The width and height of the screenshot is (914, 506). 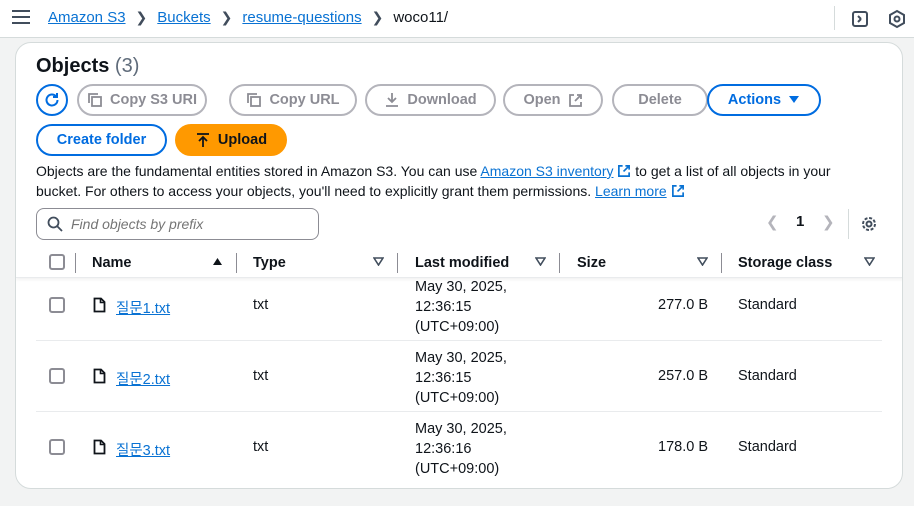 I want to click on refresh-icon, so click(x=52, y=100).